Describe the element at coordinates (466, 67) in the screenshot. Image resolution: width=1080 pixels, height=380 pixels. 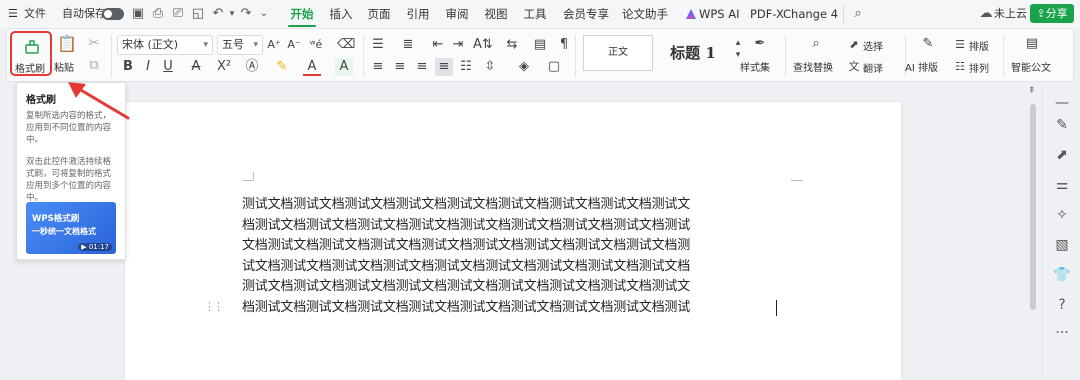
I see `distribute-icon: ☷` at that location.